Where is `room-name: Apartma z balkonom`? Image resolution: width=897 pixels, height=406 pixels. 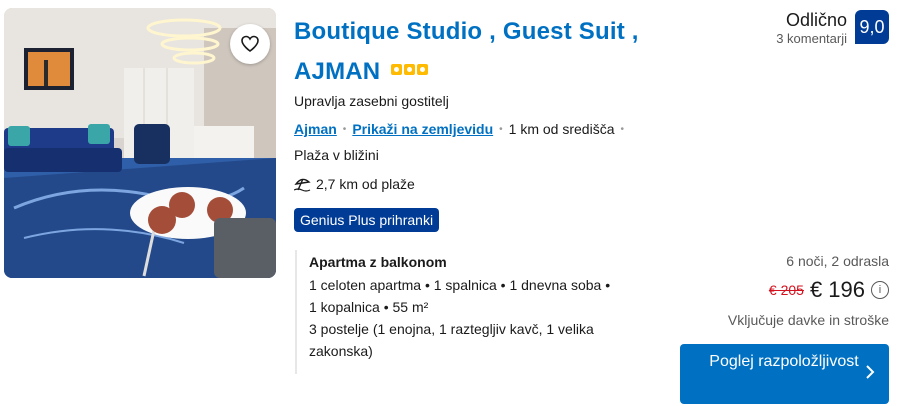 room-name: Apartma z balkonom is located at coordinates (378, 262).